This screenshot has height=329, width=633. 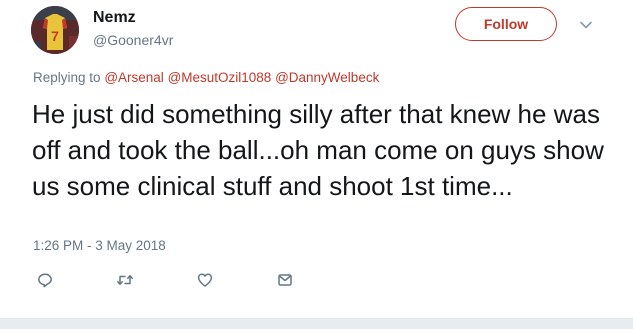 I want to click on reply-button, so click(x=45, y=280).